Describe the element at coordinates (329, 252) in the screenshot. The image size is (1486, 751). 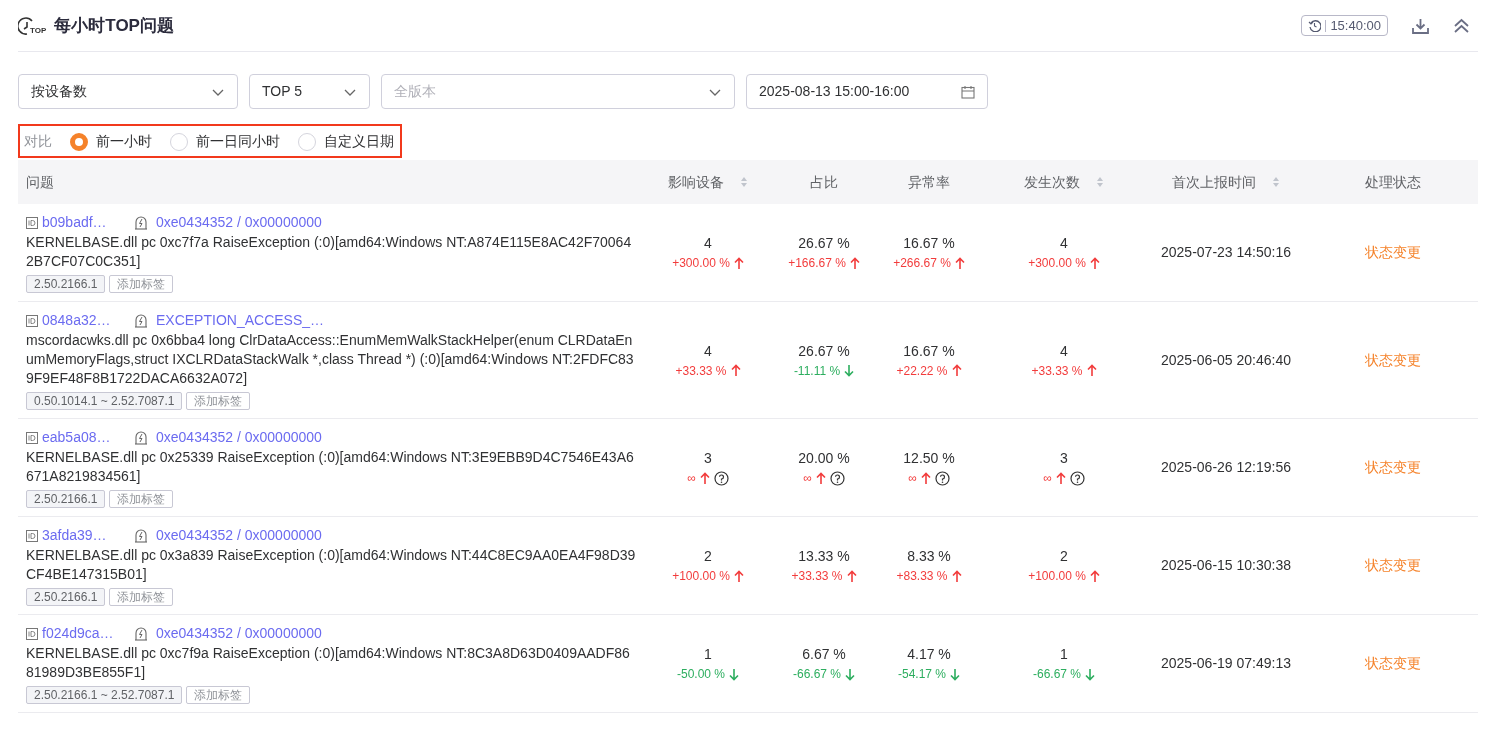
I see `issue-description: KERNELBASE.dll pc 0xc7f7a RaiseException (:0)[amd64:Windows NT:A874E115E8AC42F700642B7CF07C0C351]` at that location.